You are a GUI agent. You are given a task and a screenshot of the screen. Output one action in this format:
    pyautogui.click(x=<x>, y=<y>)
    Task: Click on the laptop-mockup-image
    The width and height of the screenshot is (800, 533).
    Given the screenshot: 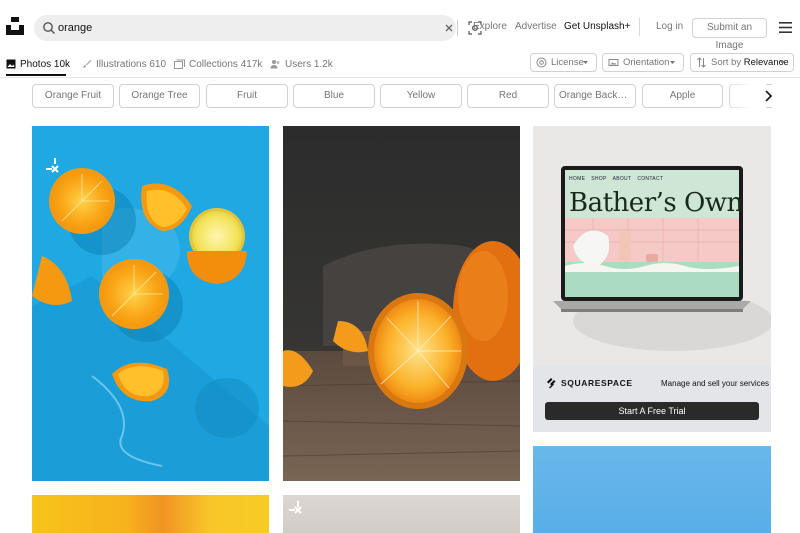 What is the action you would take?
    pyautogui.click(x=652, y=246)
    